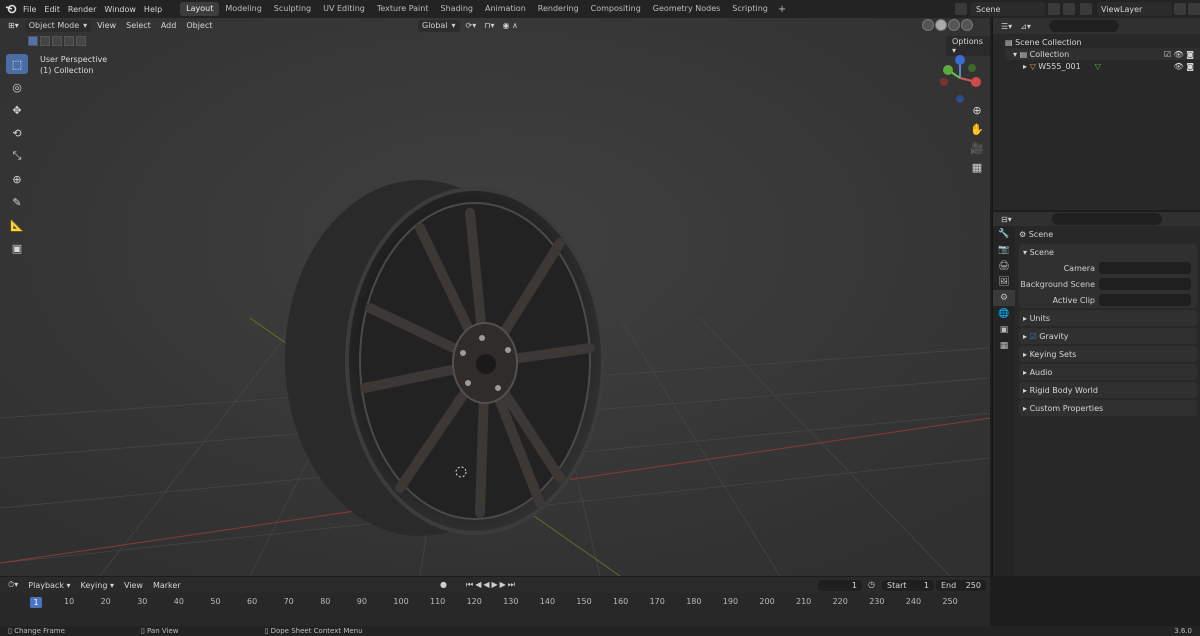  I want to click on rigid-body-world-panel: ▸ Rigid Body World, so click(1108, 390).